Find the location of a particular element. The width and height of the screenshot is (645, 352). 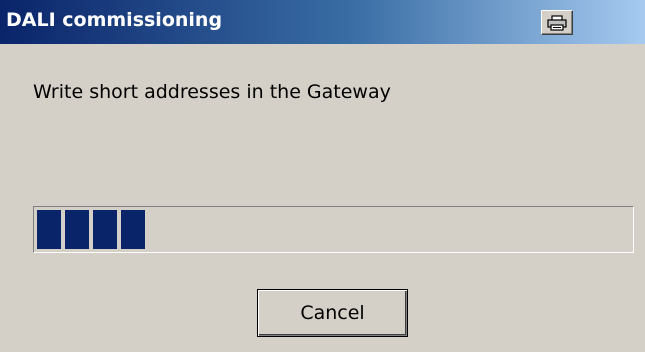

progress-bar is located at coordinates (333, 229).